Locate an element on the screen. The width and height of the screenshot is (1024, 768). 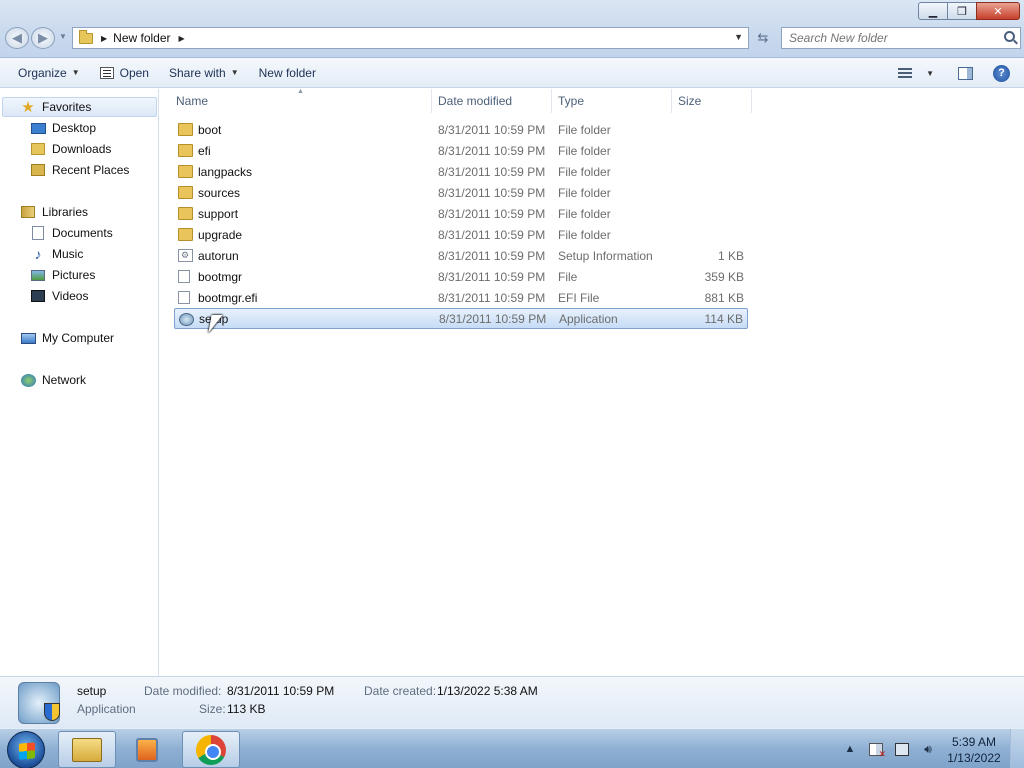
maximize-button: ❐ is located at coordinates (962, 11).